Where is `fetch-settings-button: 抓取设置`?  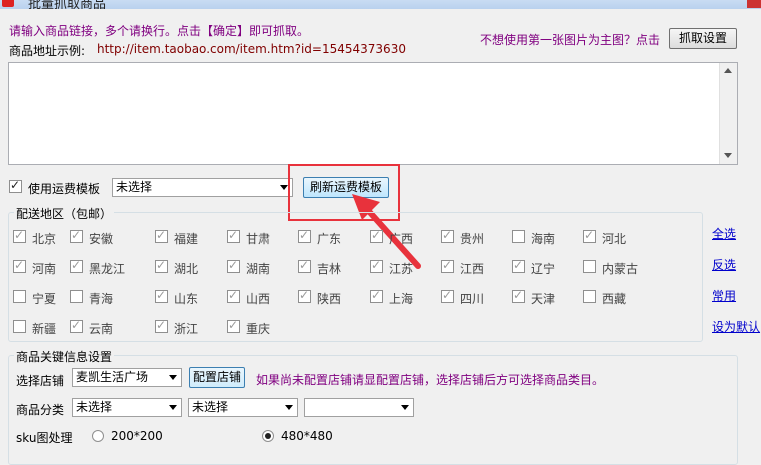
fetch-settings-button: 抓取设置 is located at coordinates (703, 38).